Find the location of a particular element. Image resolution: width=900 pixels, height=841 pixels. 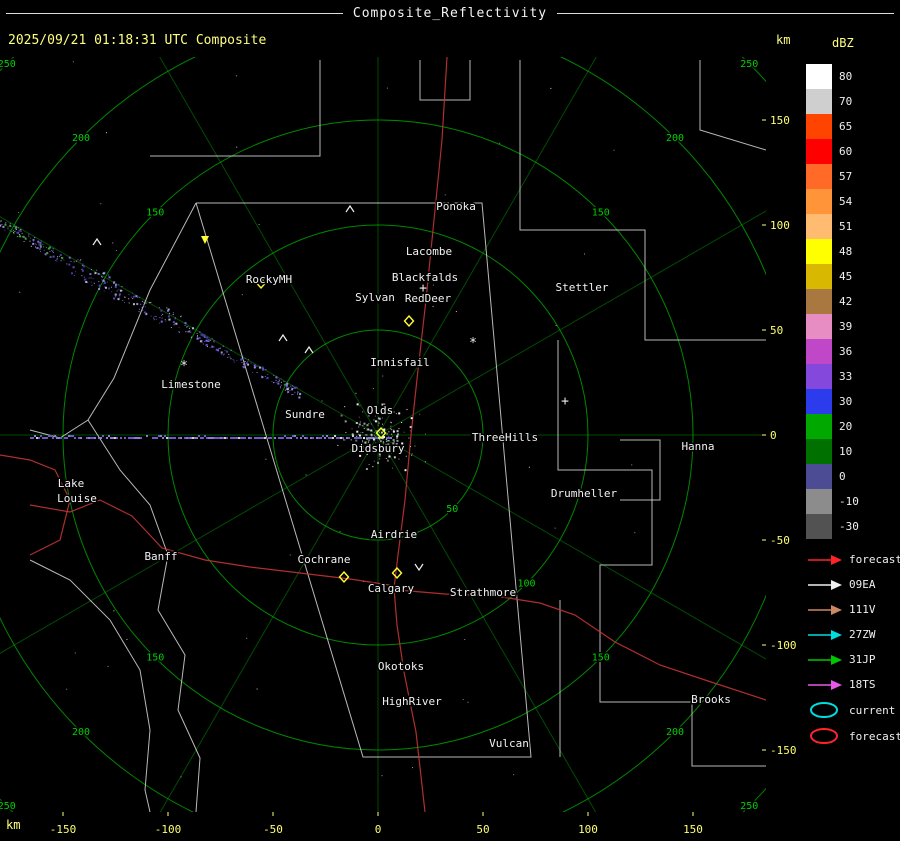

plus-marker: + is located at coordinates (565, 401).